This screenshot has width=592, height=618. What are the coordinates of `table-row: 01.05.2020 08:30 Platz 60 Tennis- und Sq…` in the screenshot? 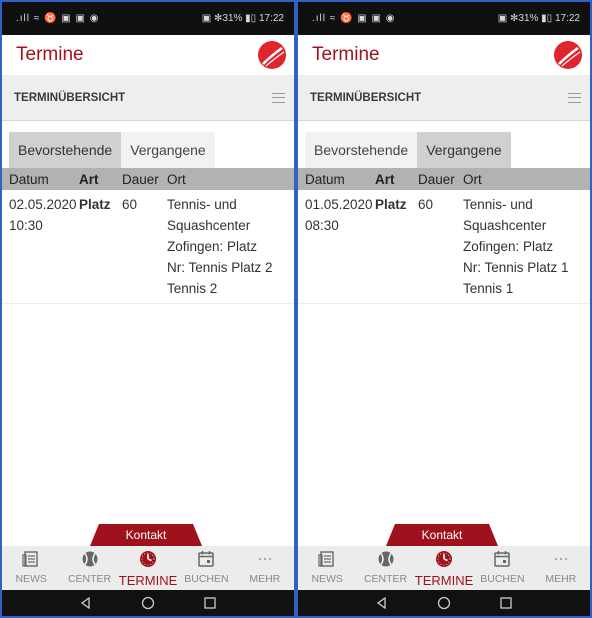 It's located at (444, 247).